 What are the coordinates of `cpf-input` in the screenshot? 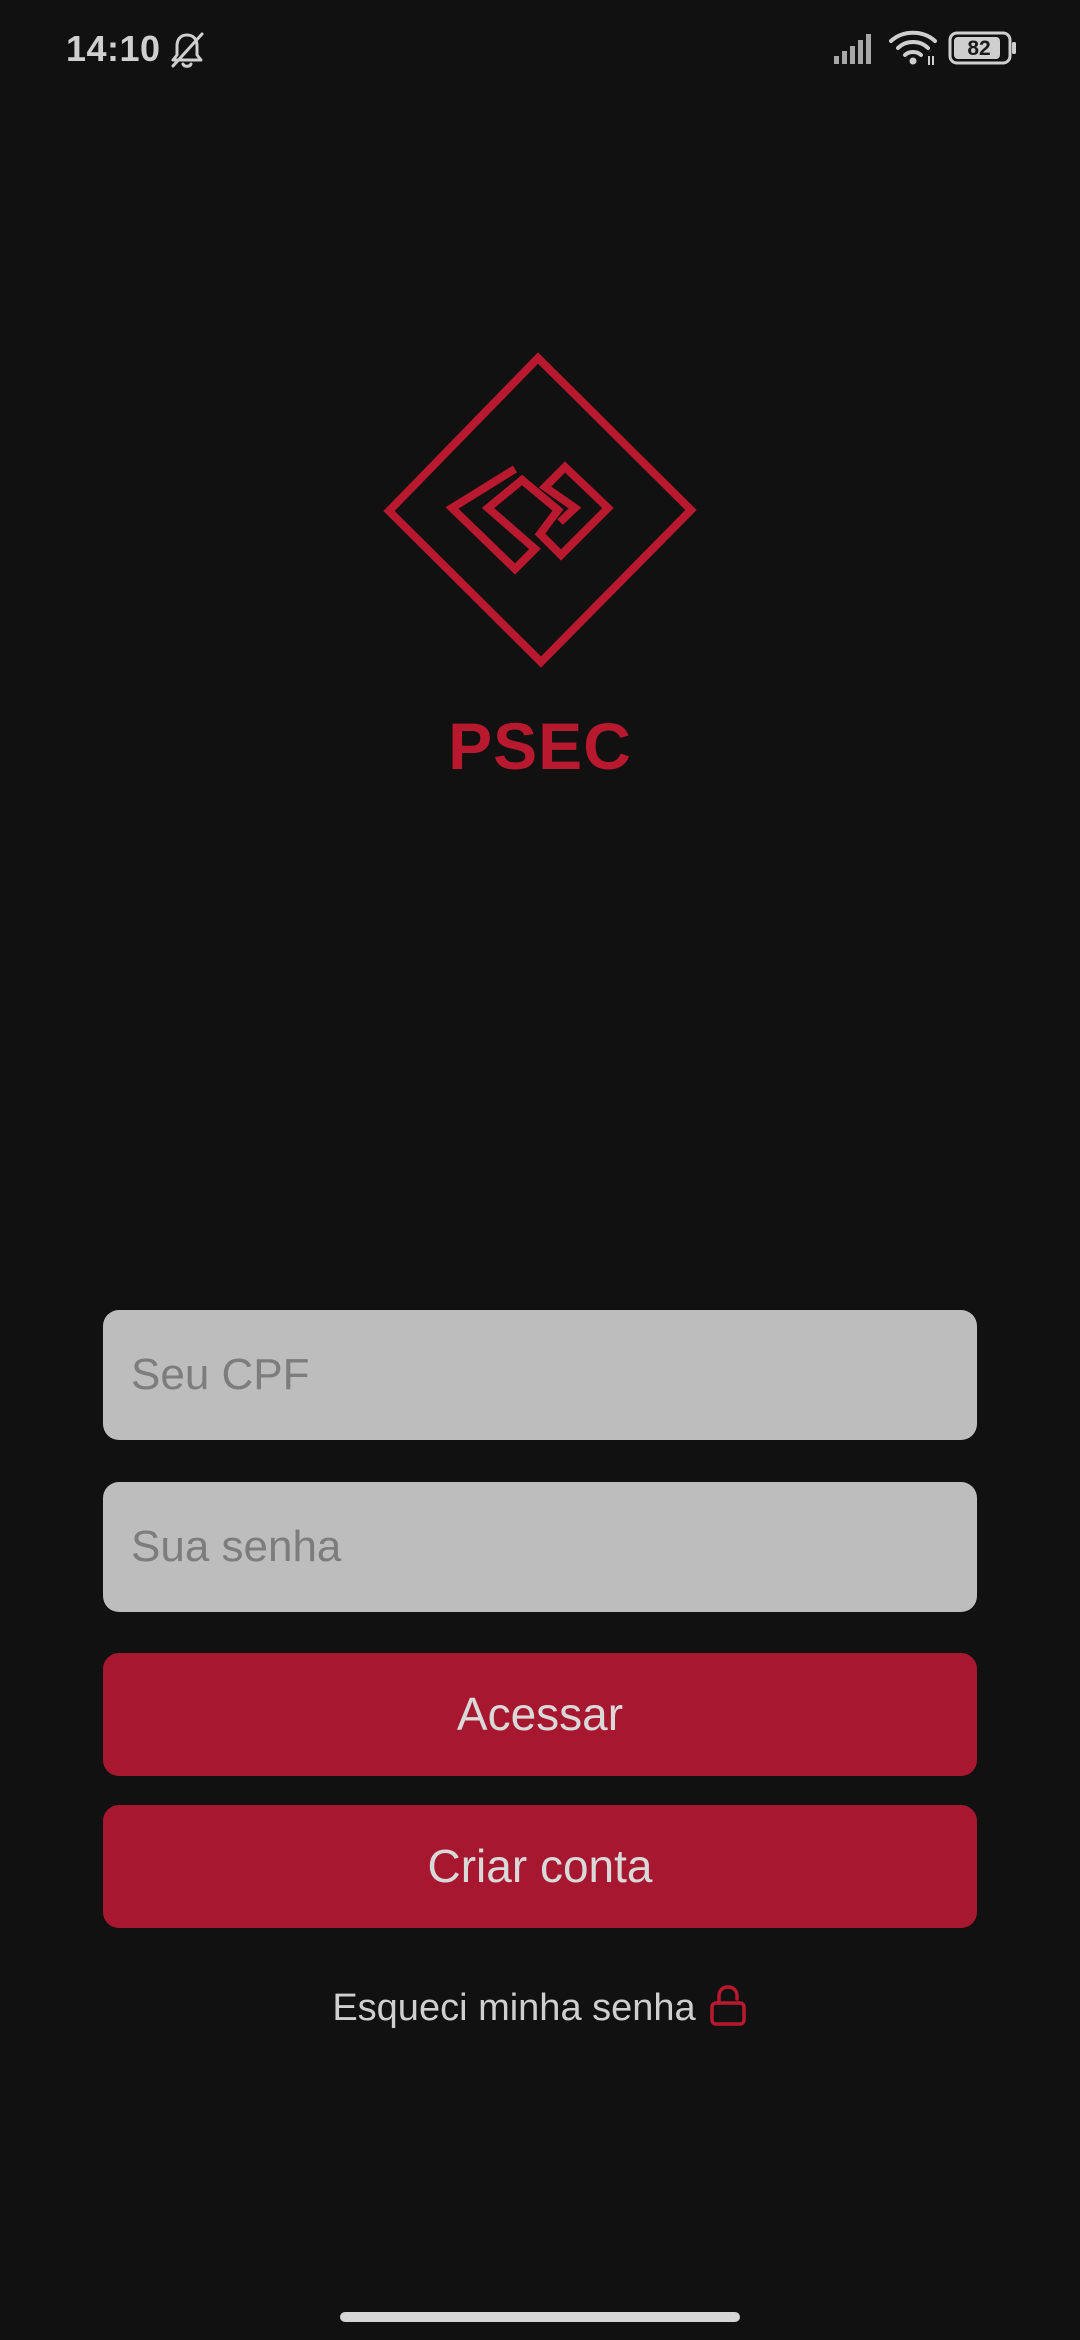 It's located at (540, 1375).